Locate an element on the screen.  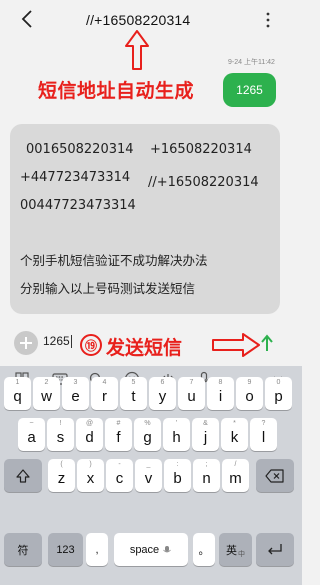
key-label: t is located at coordinates (133, 396).